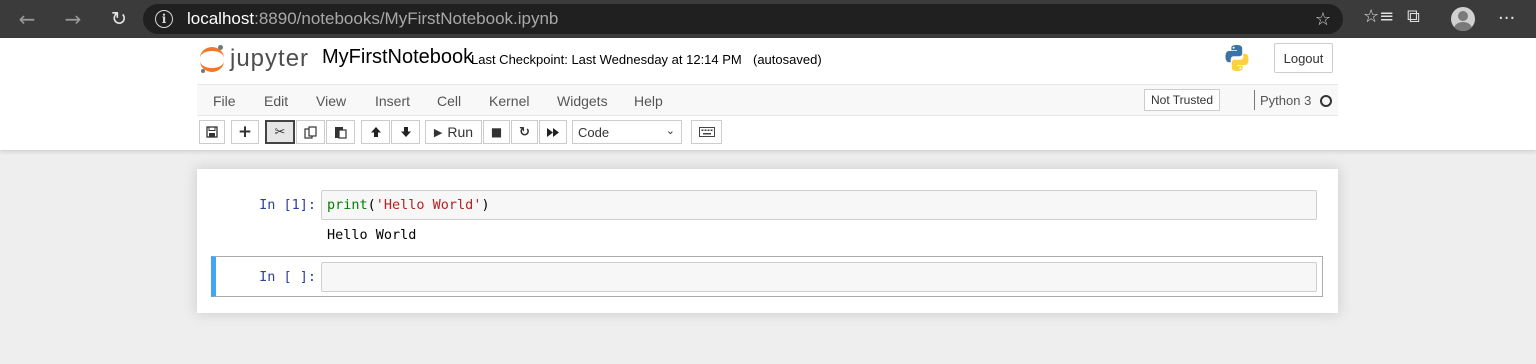  I want to click on code-paren-close: ), so click(485, 205).